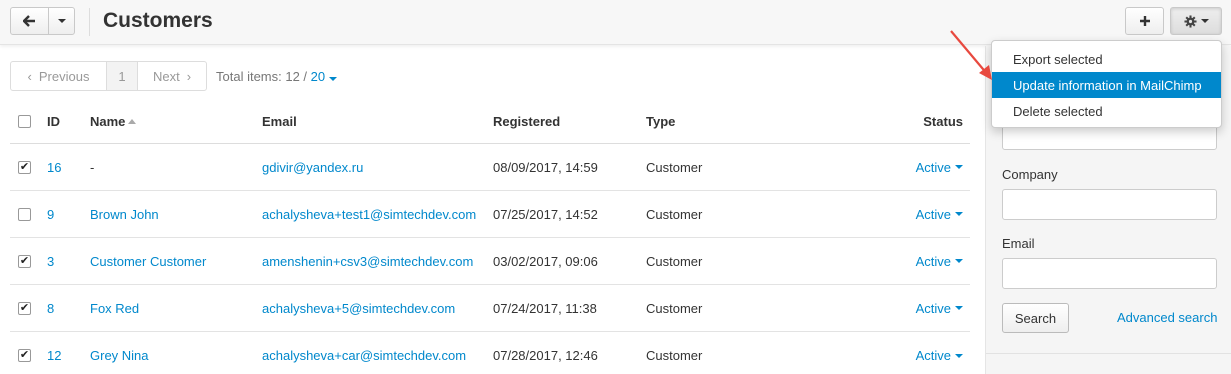  What do you see at coordinates (124, 214) in the screenshot?
I see `customer-name-link: Brown John` at bounding box center [124, 214].